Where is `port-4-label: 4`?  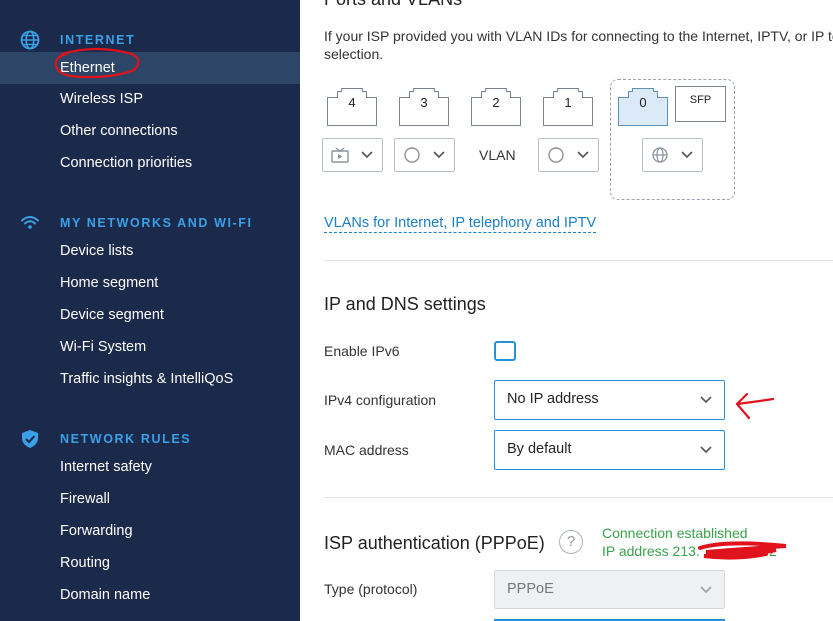 port-4-label: 4 is located at coordinates (352, 102).